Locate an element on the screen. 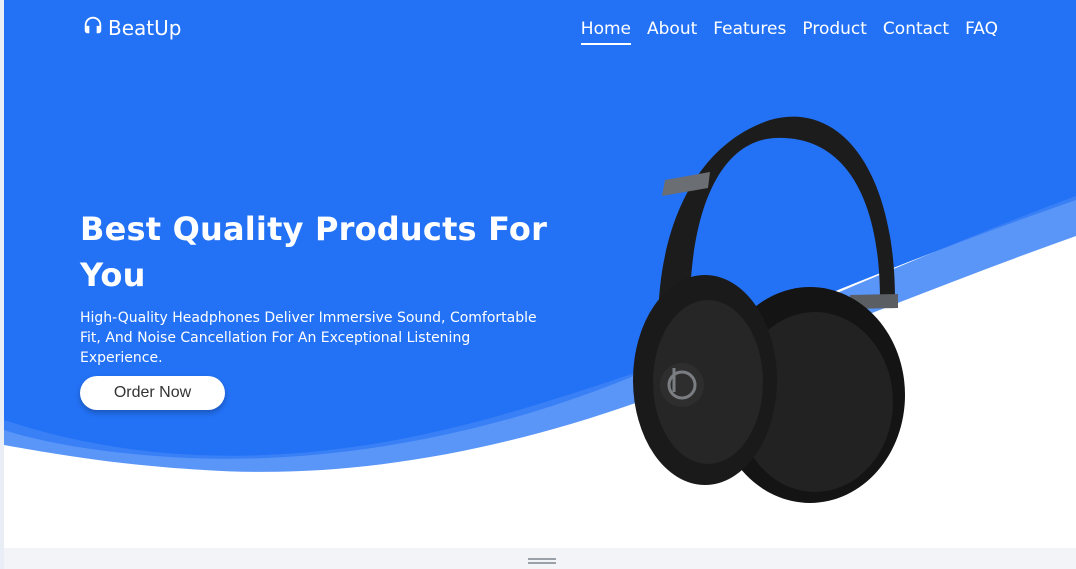 The width and height of the screenshot is (1076, 569). nav-faq: FAQ is located at coordinates (981, 29).